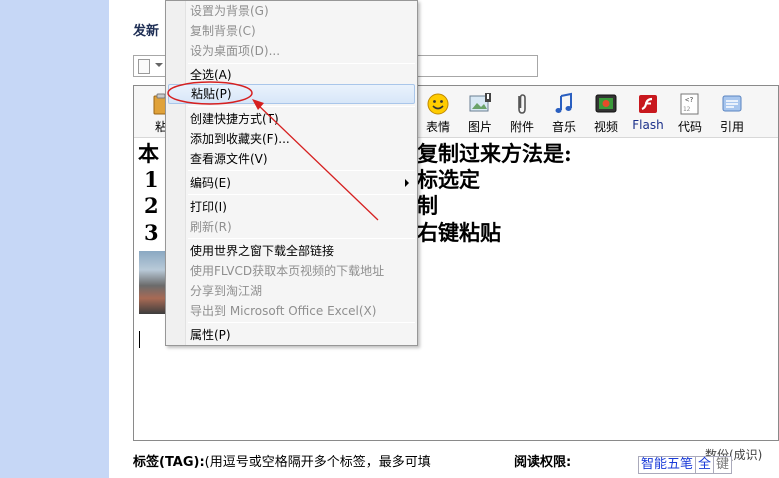 The height and width of the screenshot is (478, 779). Describe the element at coordinates (480, 102) in the screenshot. I see `image-icon` at that location.